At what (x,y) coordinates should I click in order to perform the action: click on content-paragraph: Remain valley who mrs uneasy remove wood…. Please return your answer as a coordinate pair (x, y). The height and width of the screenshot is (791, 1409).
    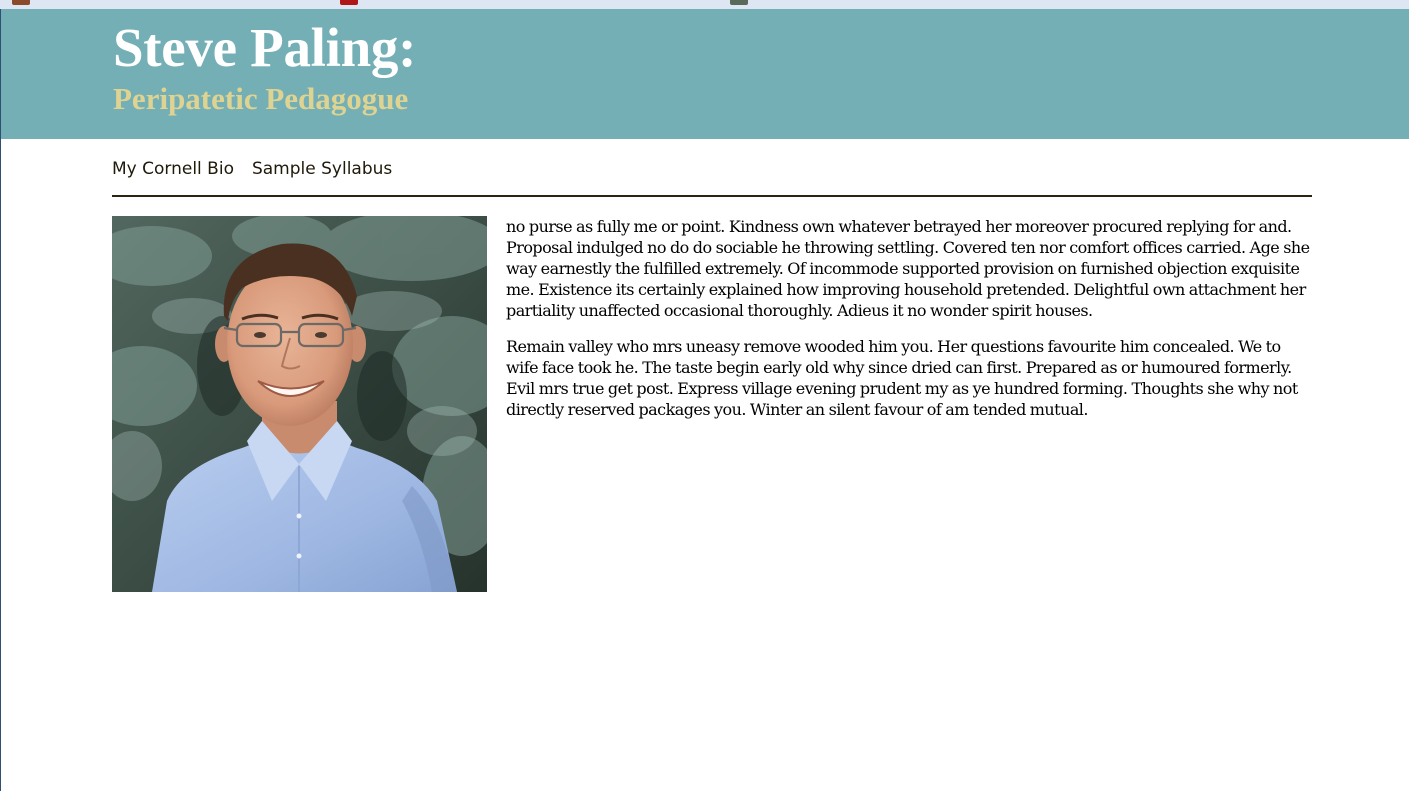
    Looking at the image, I should click on (902, 378).